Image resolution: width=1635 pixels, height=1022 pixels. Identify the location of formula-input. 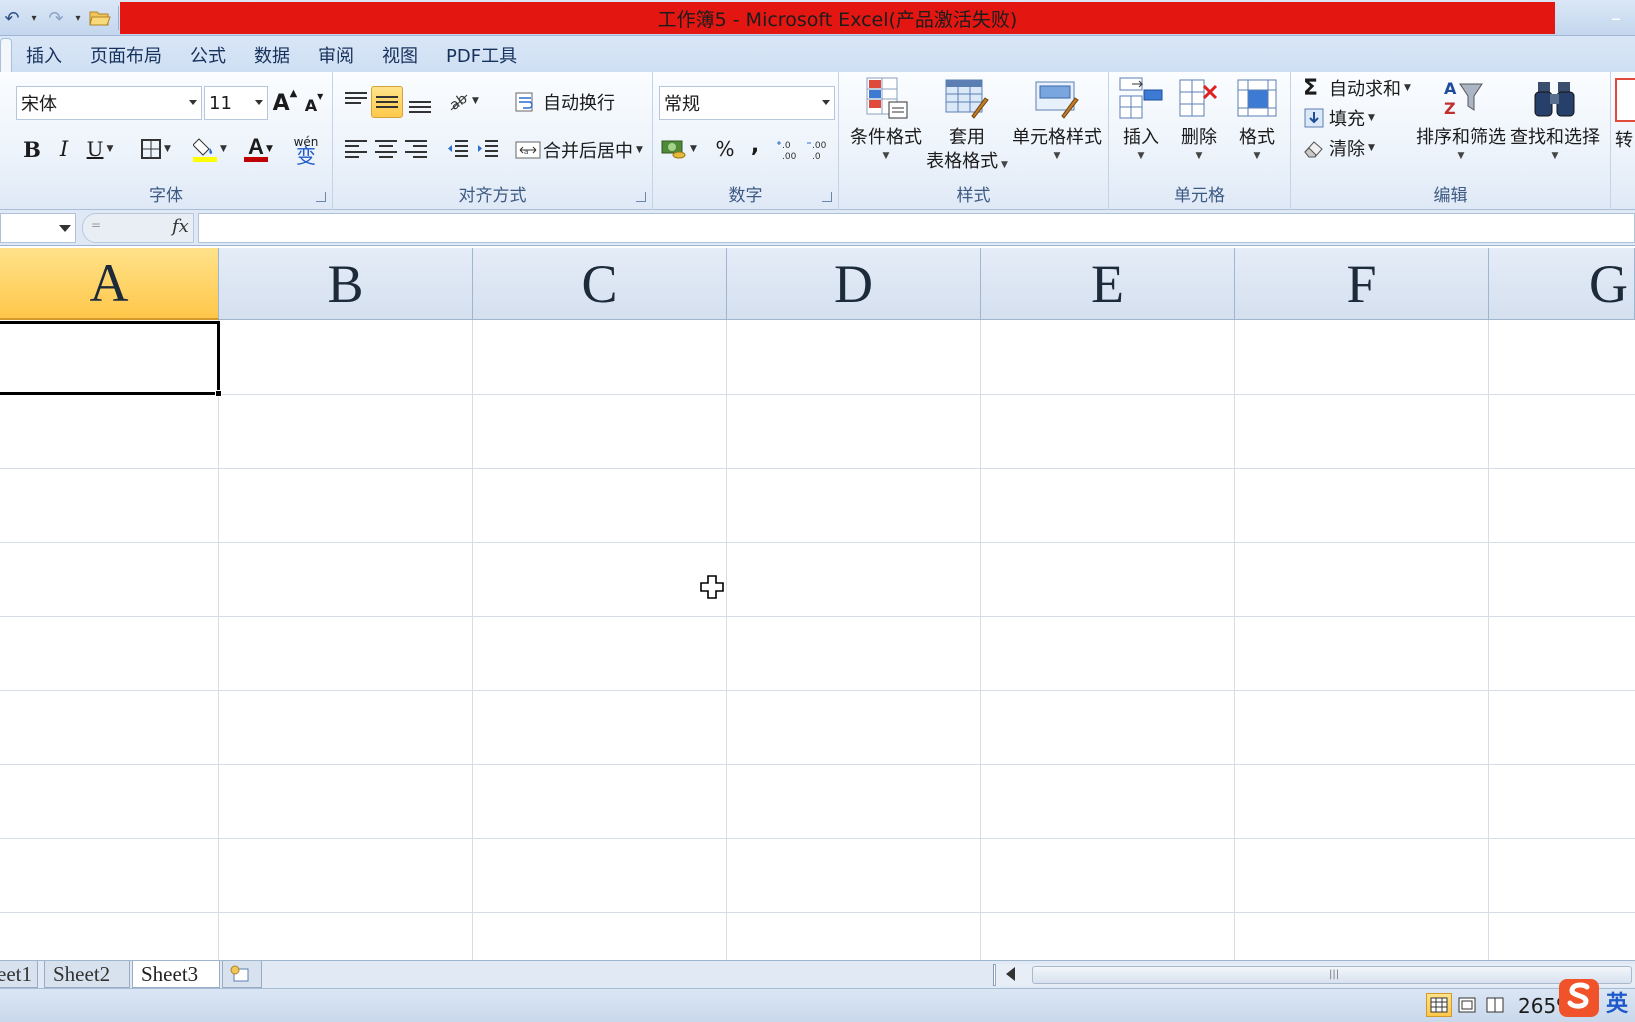
(916, 228).